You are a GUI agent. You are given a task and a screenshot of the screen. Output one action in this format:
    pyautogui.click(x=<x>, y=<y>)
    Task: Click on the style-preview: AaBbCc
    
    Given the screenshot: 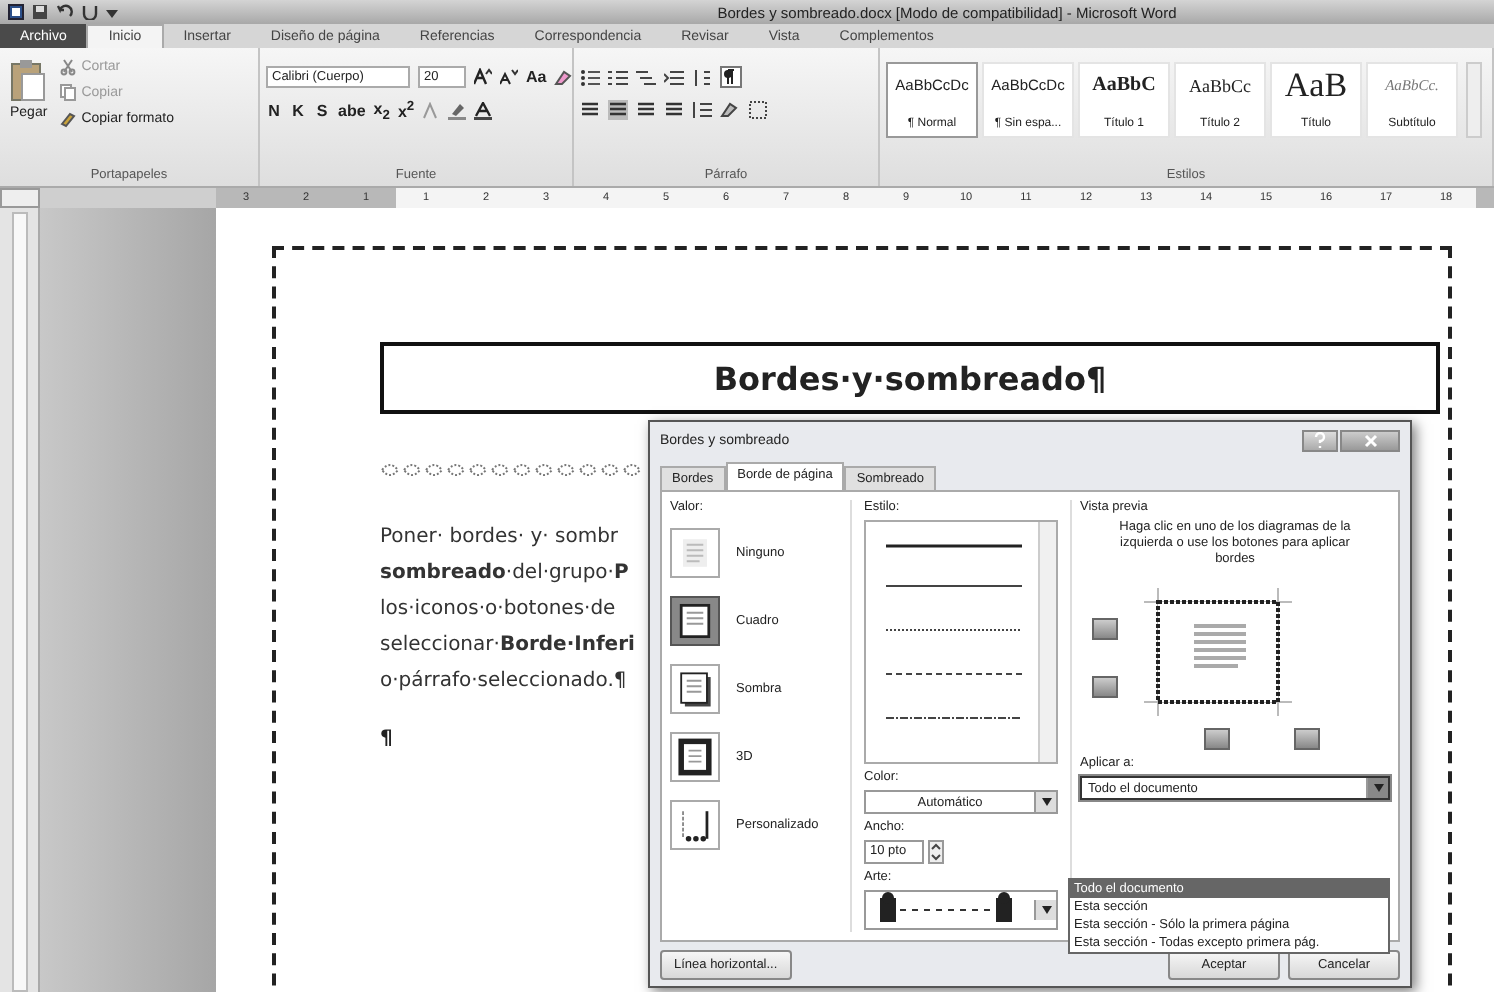 What is the action you would take?
    pyautogui.click(x=1220, y=87)
    